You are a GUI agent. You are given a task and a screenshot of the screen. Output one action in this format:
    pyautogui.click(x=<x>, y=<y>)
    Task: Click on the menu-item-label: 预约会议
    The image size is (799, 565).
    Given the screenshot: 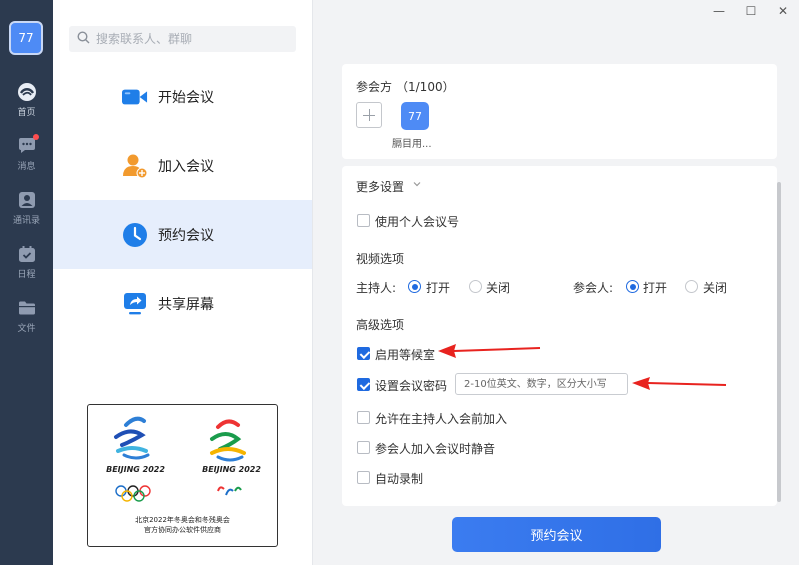 What is the action you would take?
    pyautogui.click(x=186, y=235)
    